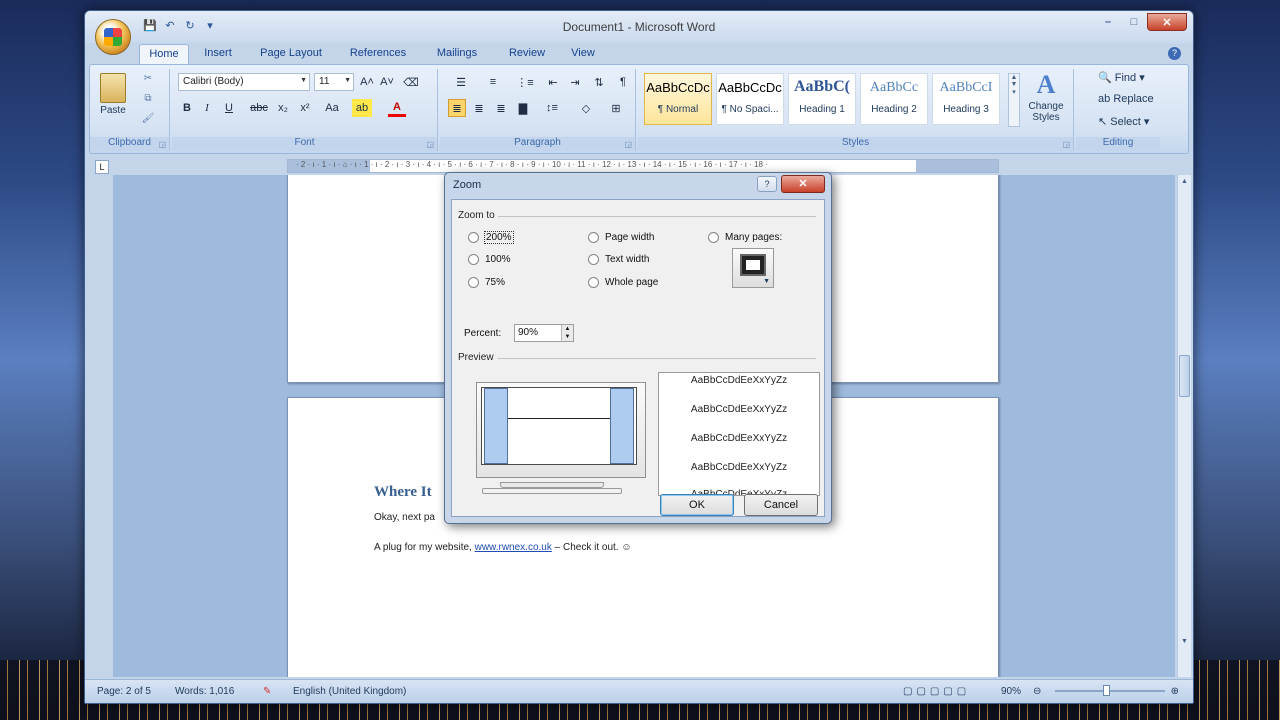 This screenshot has width=1280, height=720. Describe the element at coordinates (523, 108) in the screenshot. I see `justify-icon: ▇` at that location.